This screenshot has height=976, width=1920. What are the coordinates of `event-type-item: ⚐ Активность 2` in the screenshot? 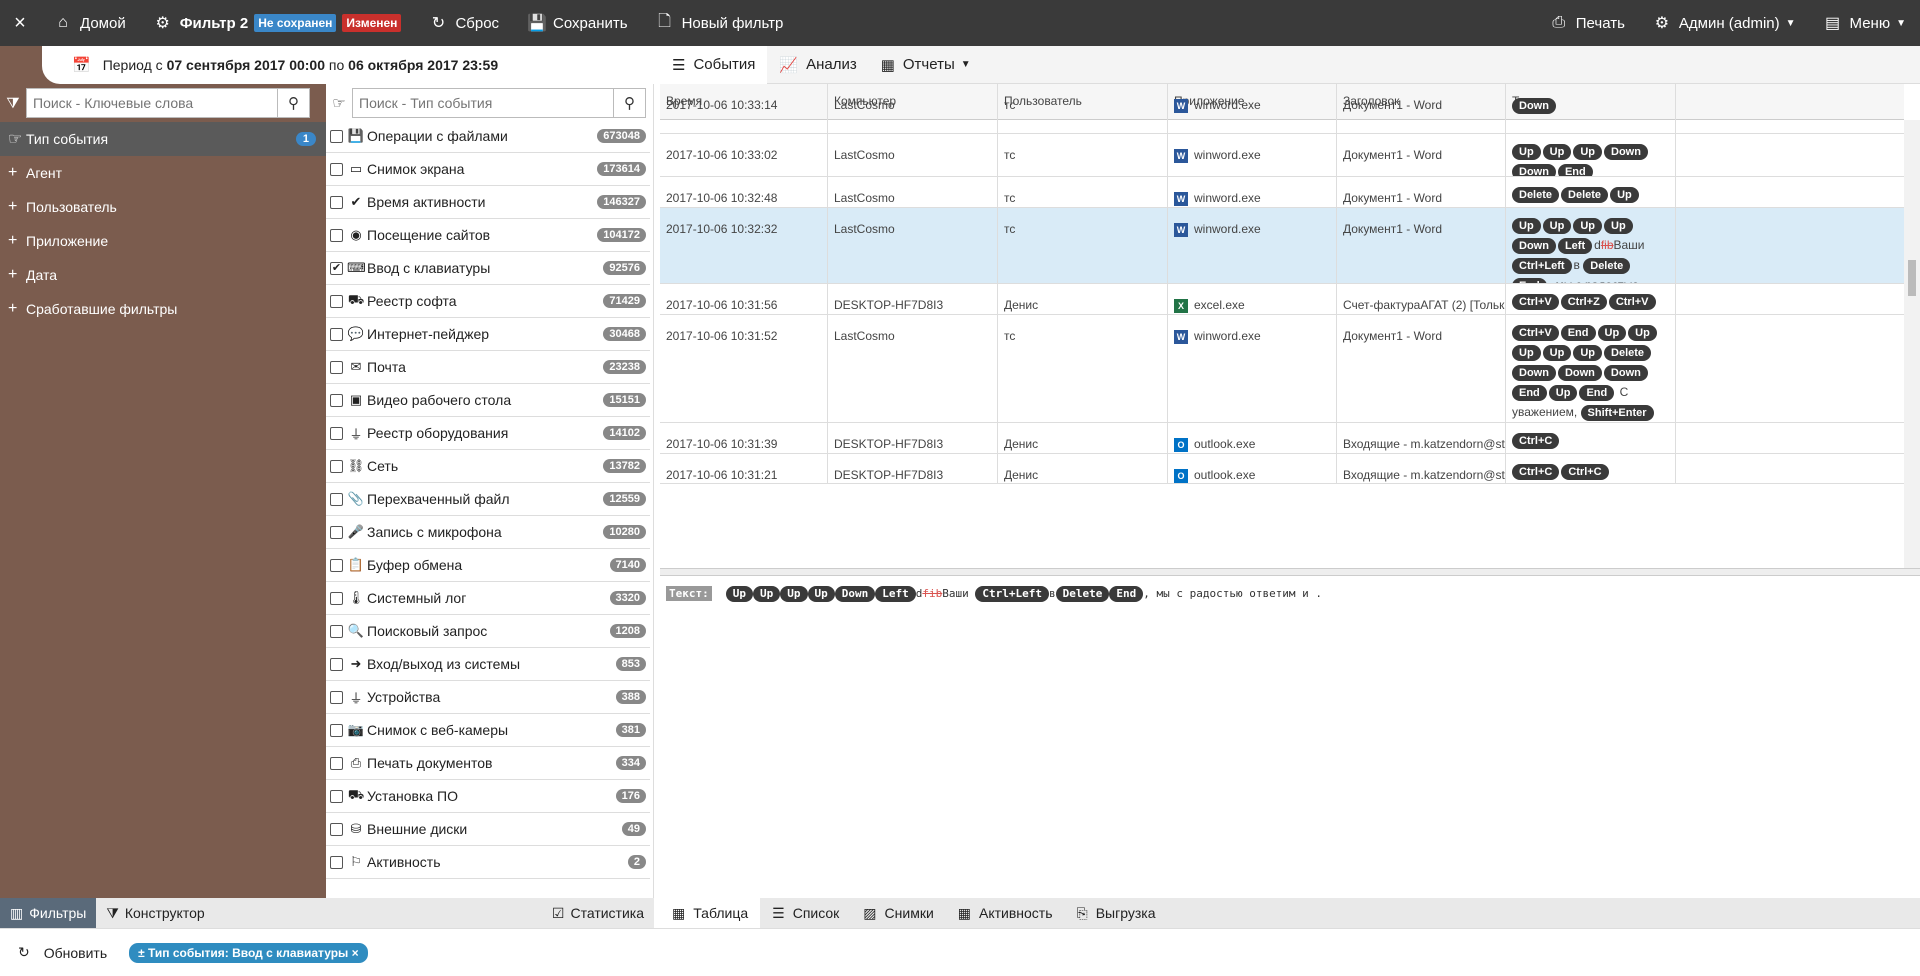 It's located at (488, 862).